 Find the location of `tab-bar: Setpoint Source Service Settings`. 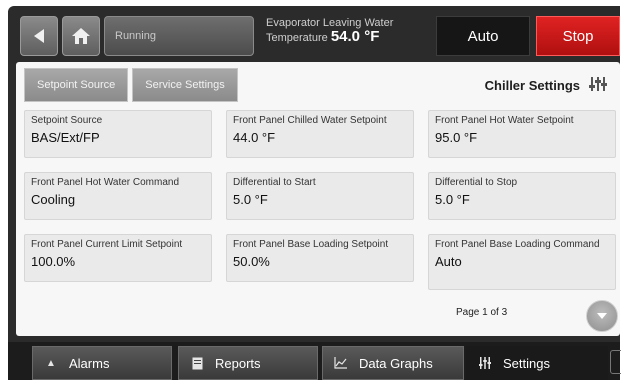

tab-bar: Setpoint Source Service Settings is located at coordinates (133, 85).